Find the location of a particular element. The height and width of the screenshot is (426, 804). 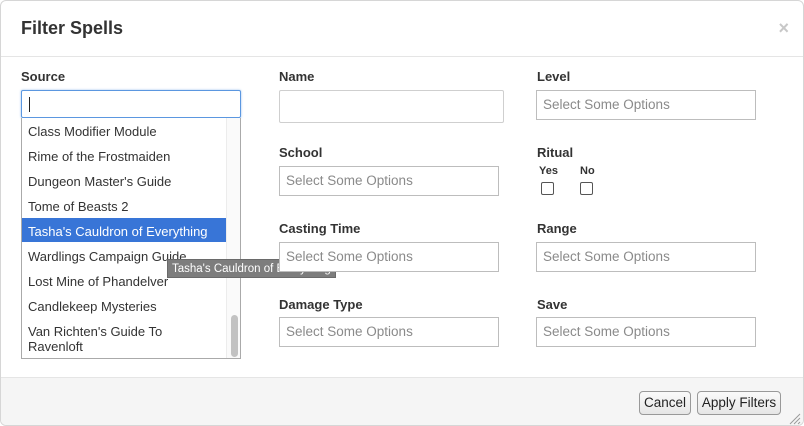

source-search-input is located at coordinates (131, 104).